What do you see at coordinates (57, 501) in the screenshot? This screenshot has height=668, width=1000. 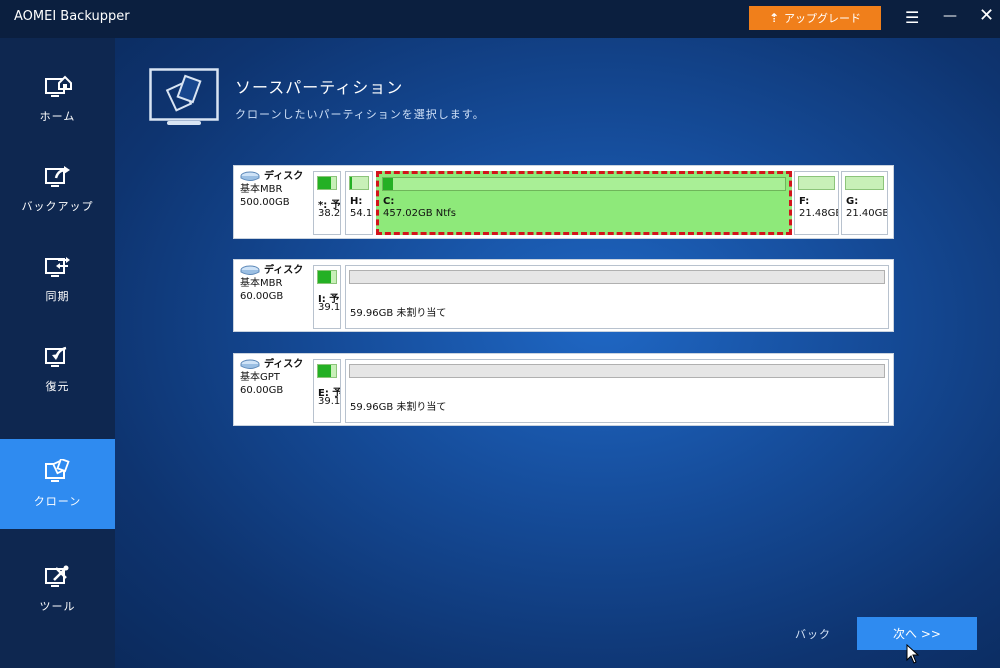 I see `sidebar-item-label: クローン` at bounding box center [57, 501].